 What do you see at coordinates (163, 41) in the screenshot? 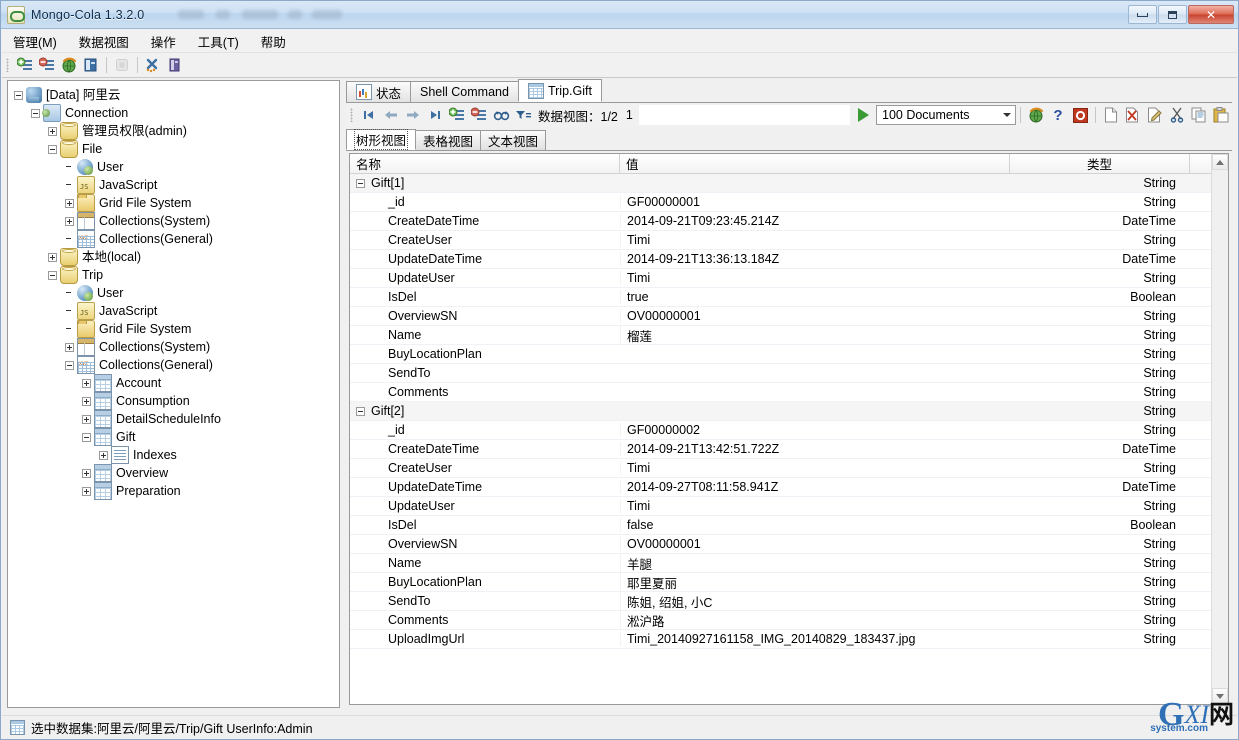
I see `menu-operation: 操作` at bounding box center [163, 41].